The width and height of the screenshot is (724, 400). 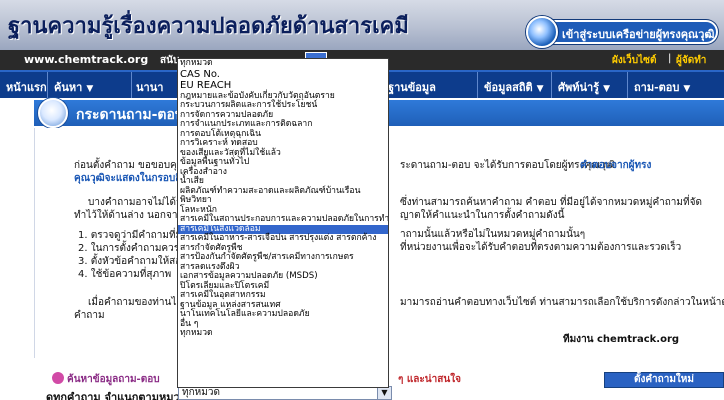 What do you see at coordinates (429, 379) in the screenshot?
I see `search-tail-text: ๆ และน่าสนใจ` at bounding box center [429, 379].